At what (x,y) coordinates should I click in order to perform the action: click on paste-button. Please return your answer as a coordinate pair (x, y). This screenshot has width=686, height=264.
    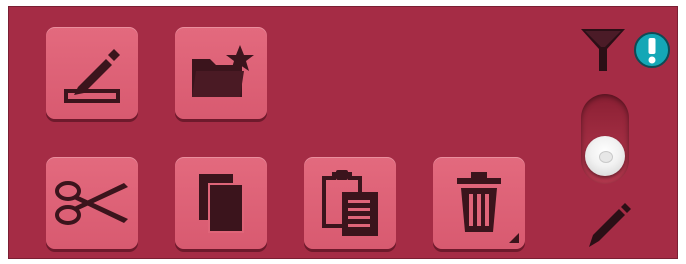
    Looking at the image, I should click on (350, 203).